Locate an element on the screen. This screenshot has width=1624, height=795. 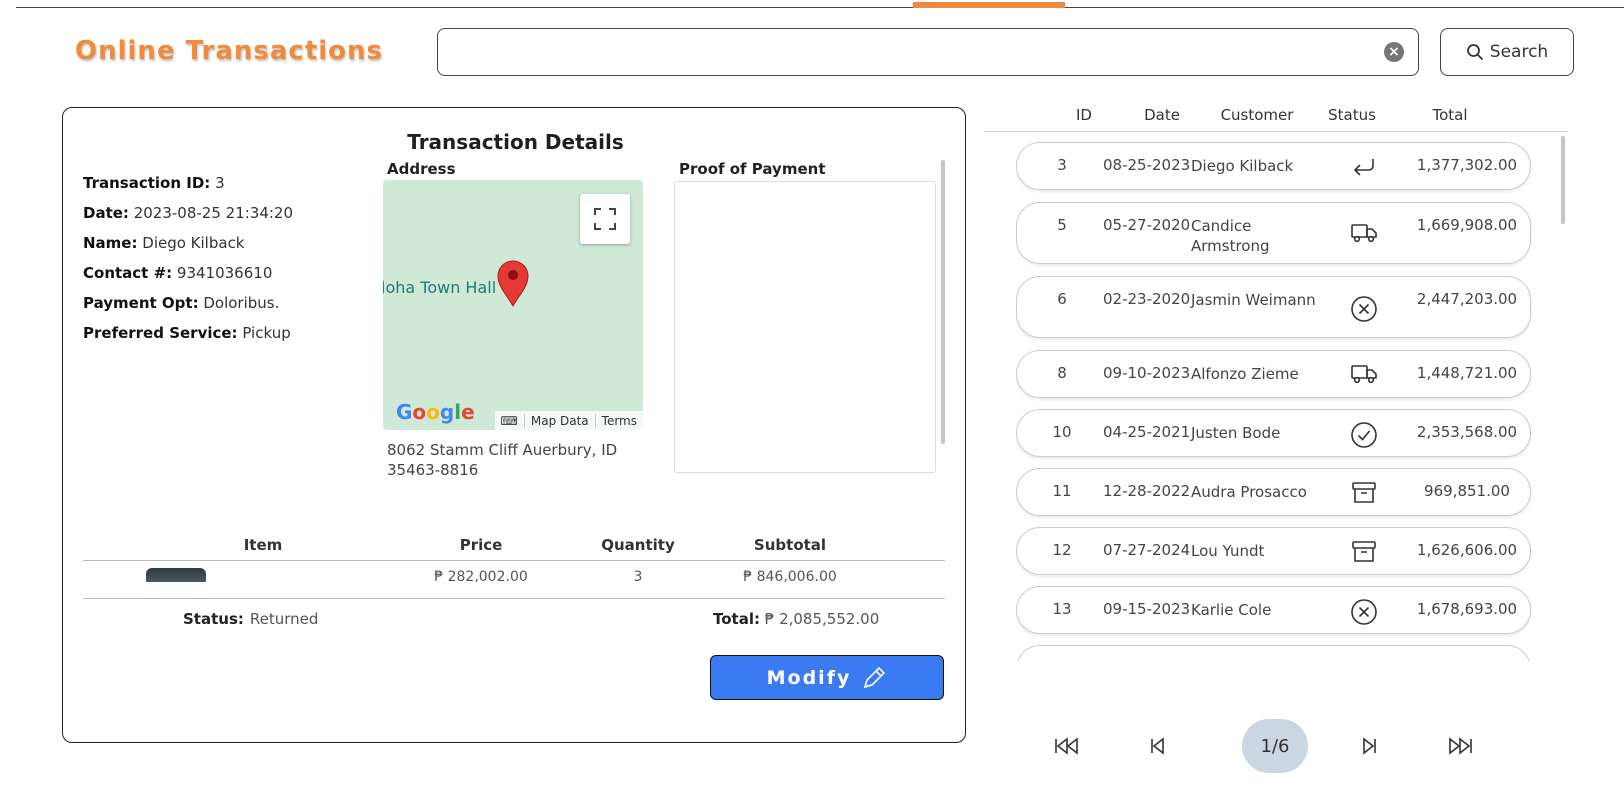
address-text: 8062 Stamm Cliff Auerbury, ID 35463-8816 is located at coordinates (502, 460).